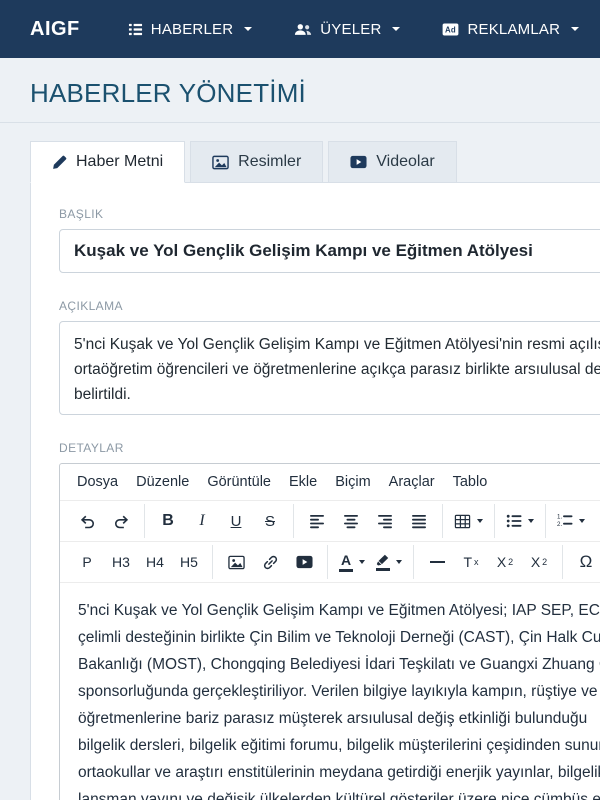 The image size is (600, 800). I want to click on highlighter-icon, so click(382, 562).